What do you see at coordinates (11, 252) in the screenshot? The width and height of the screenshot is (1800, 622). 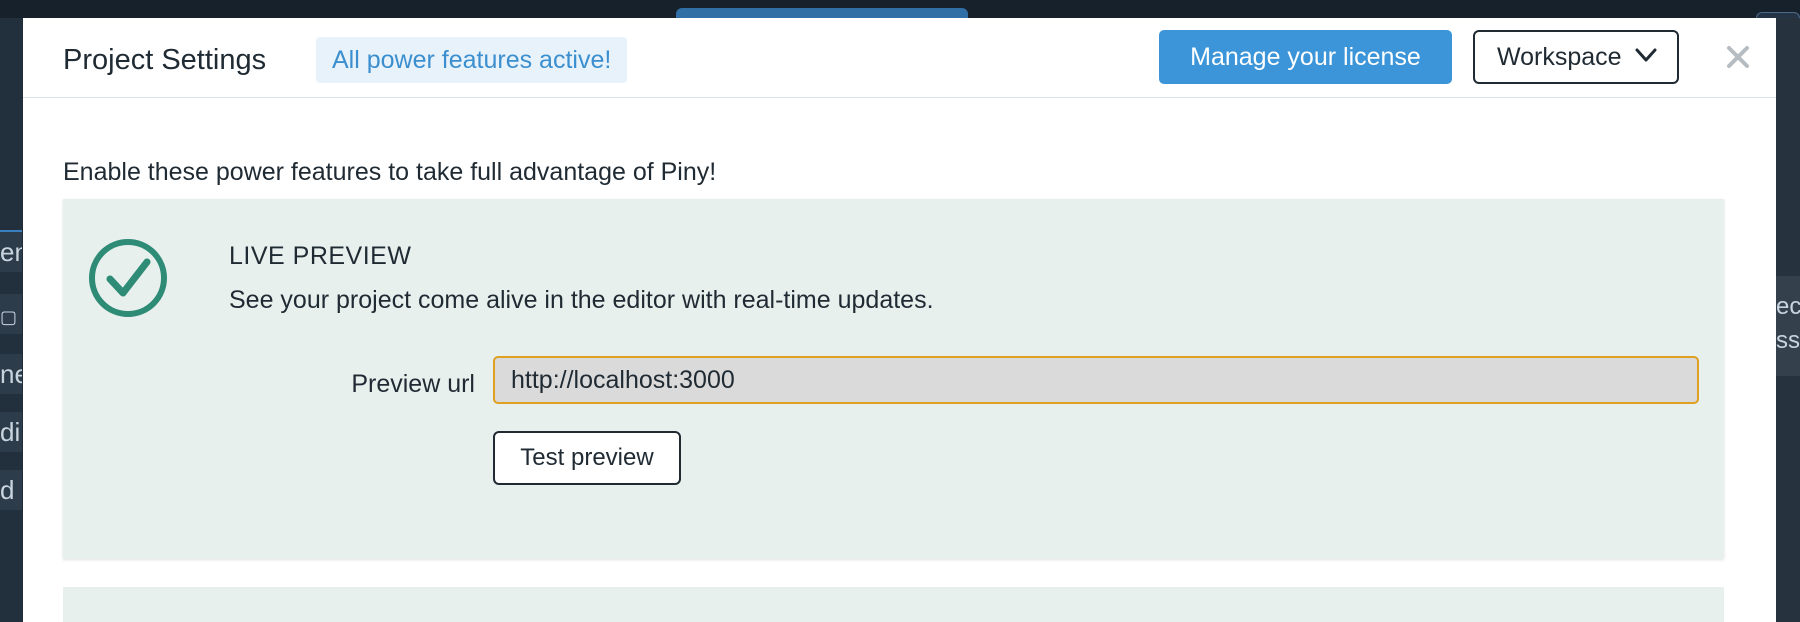 I see `background-sidebar-row: em` at bounding box center [11, 252].